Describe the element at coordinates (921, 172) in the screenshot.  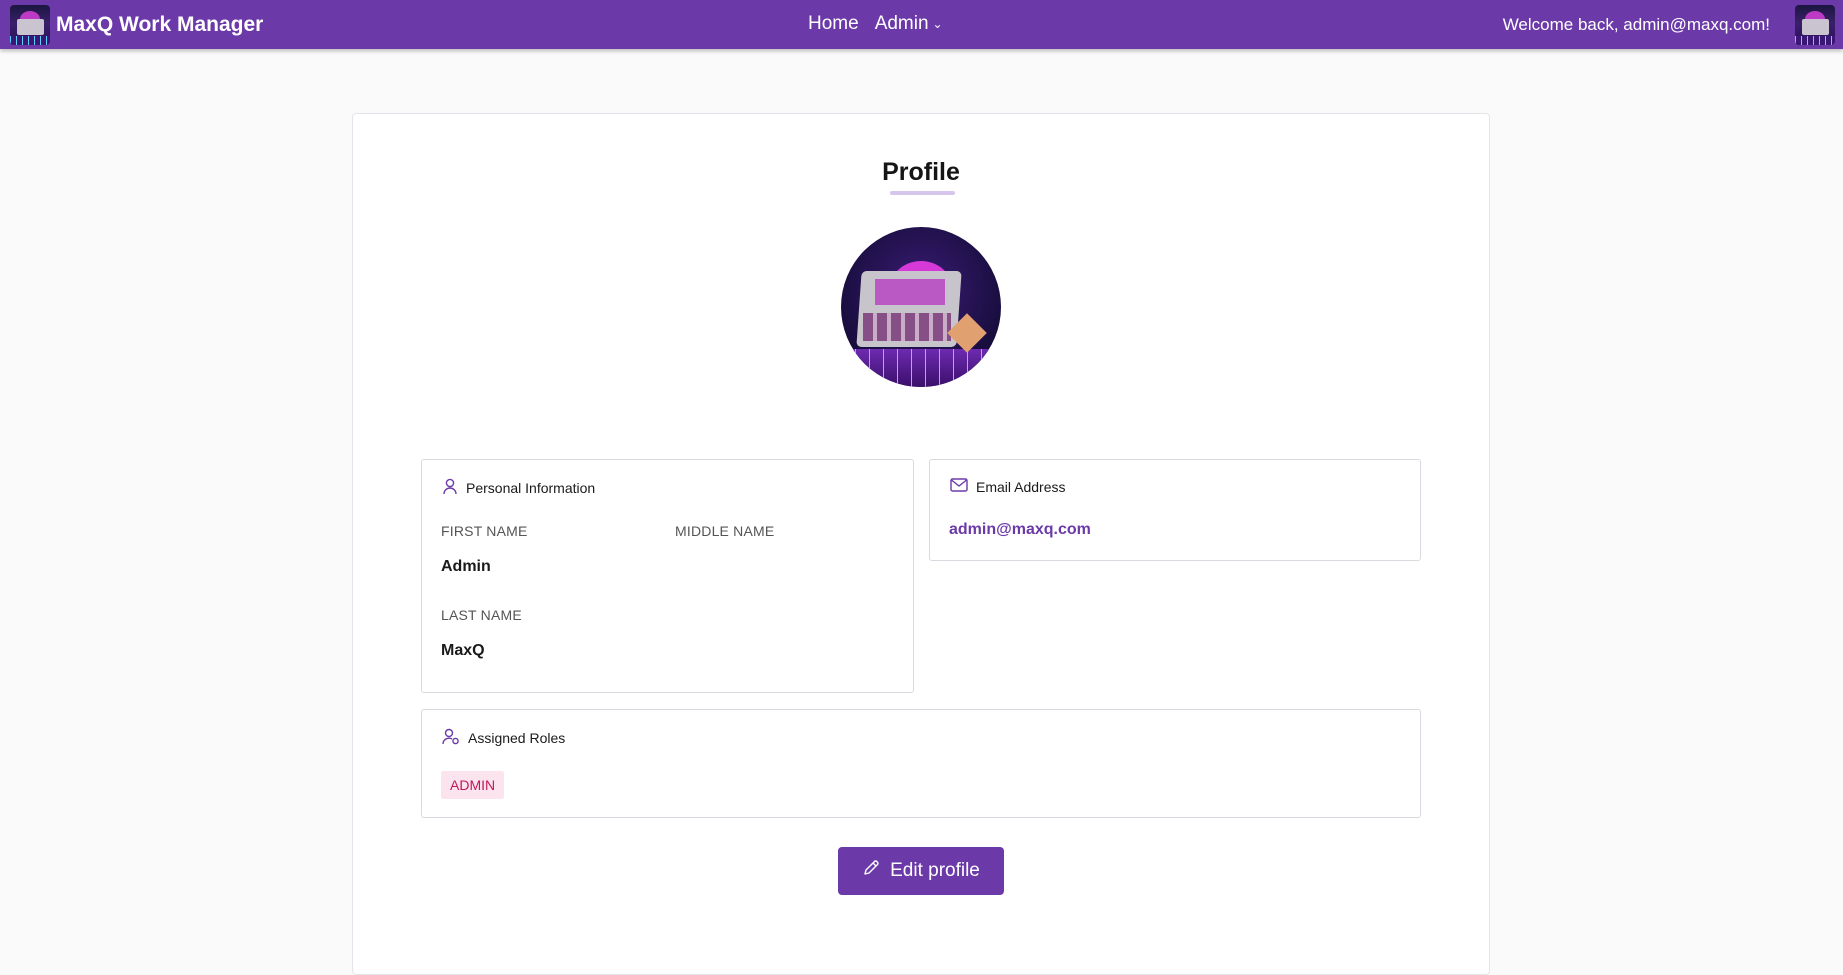
I see `page-title: Profile` at that location.